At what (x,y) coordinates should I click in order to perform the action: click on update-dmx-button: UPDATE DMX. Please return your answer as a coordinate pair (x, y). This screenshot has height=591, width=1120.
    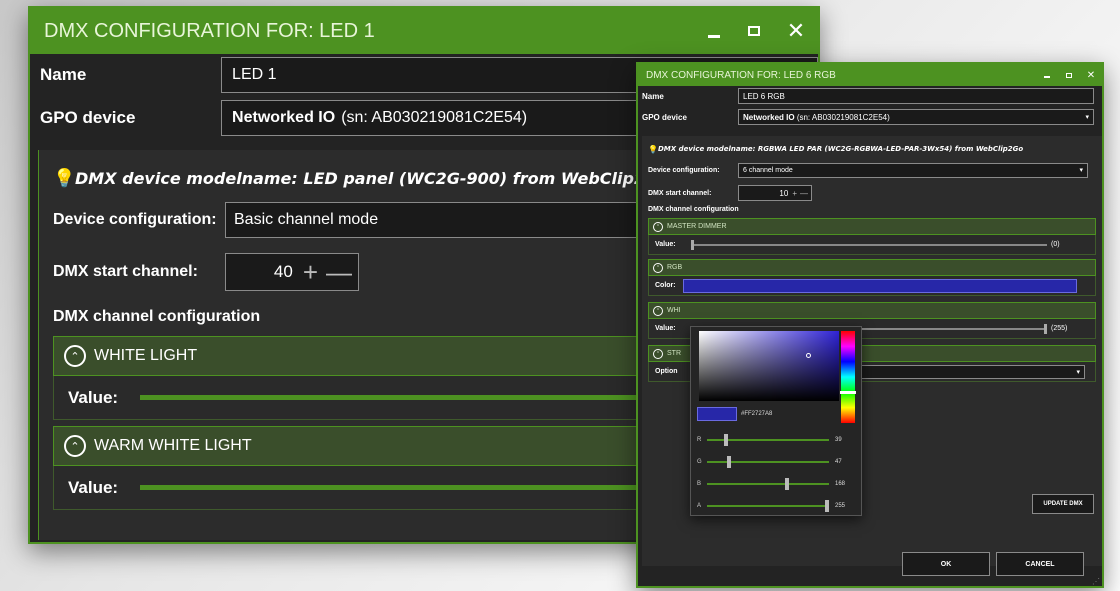
    Looking at the image, I should click on (1063, 504).